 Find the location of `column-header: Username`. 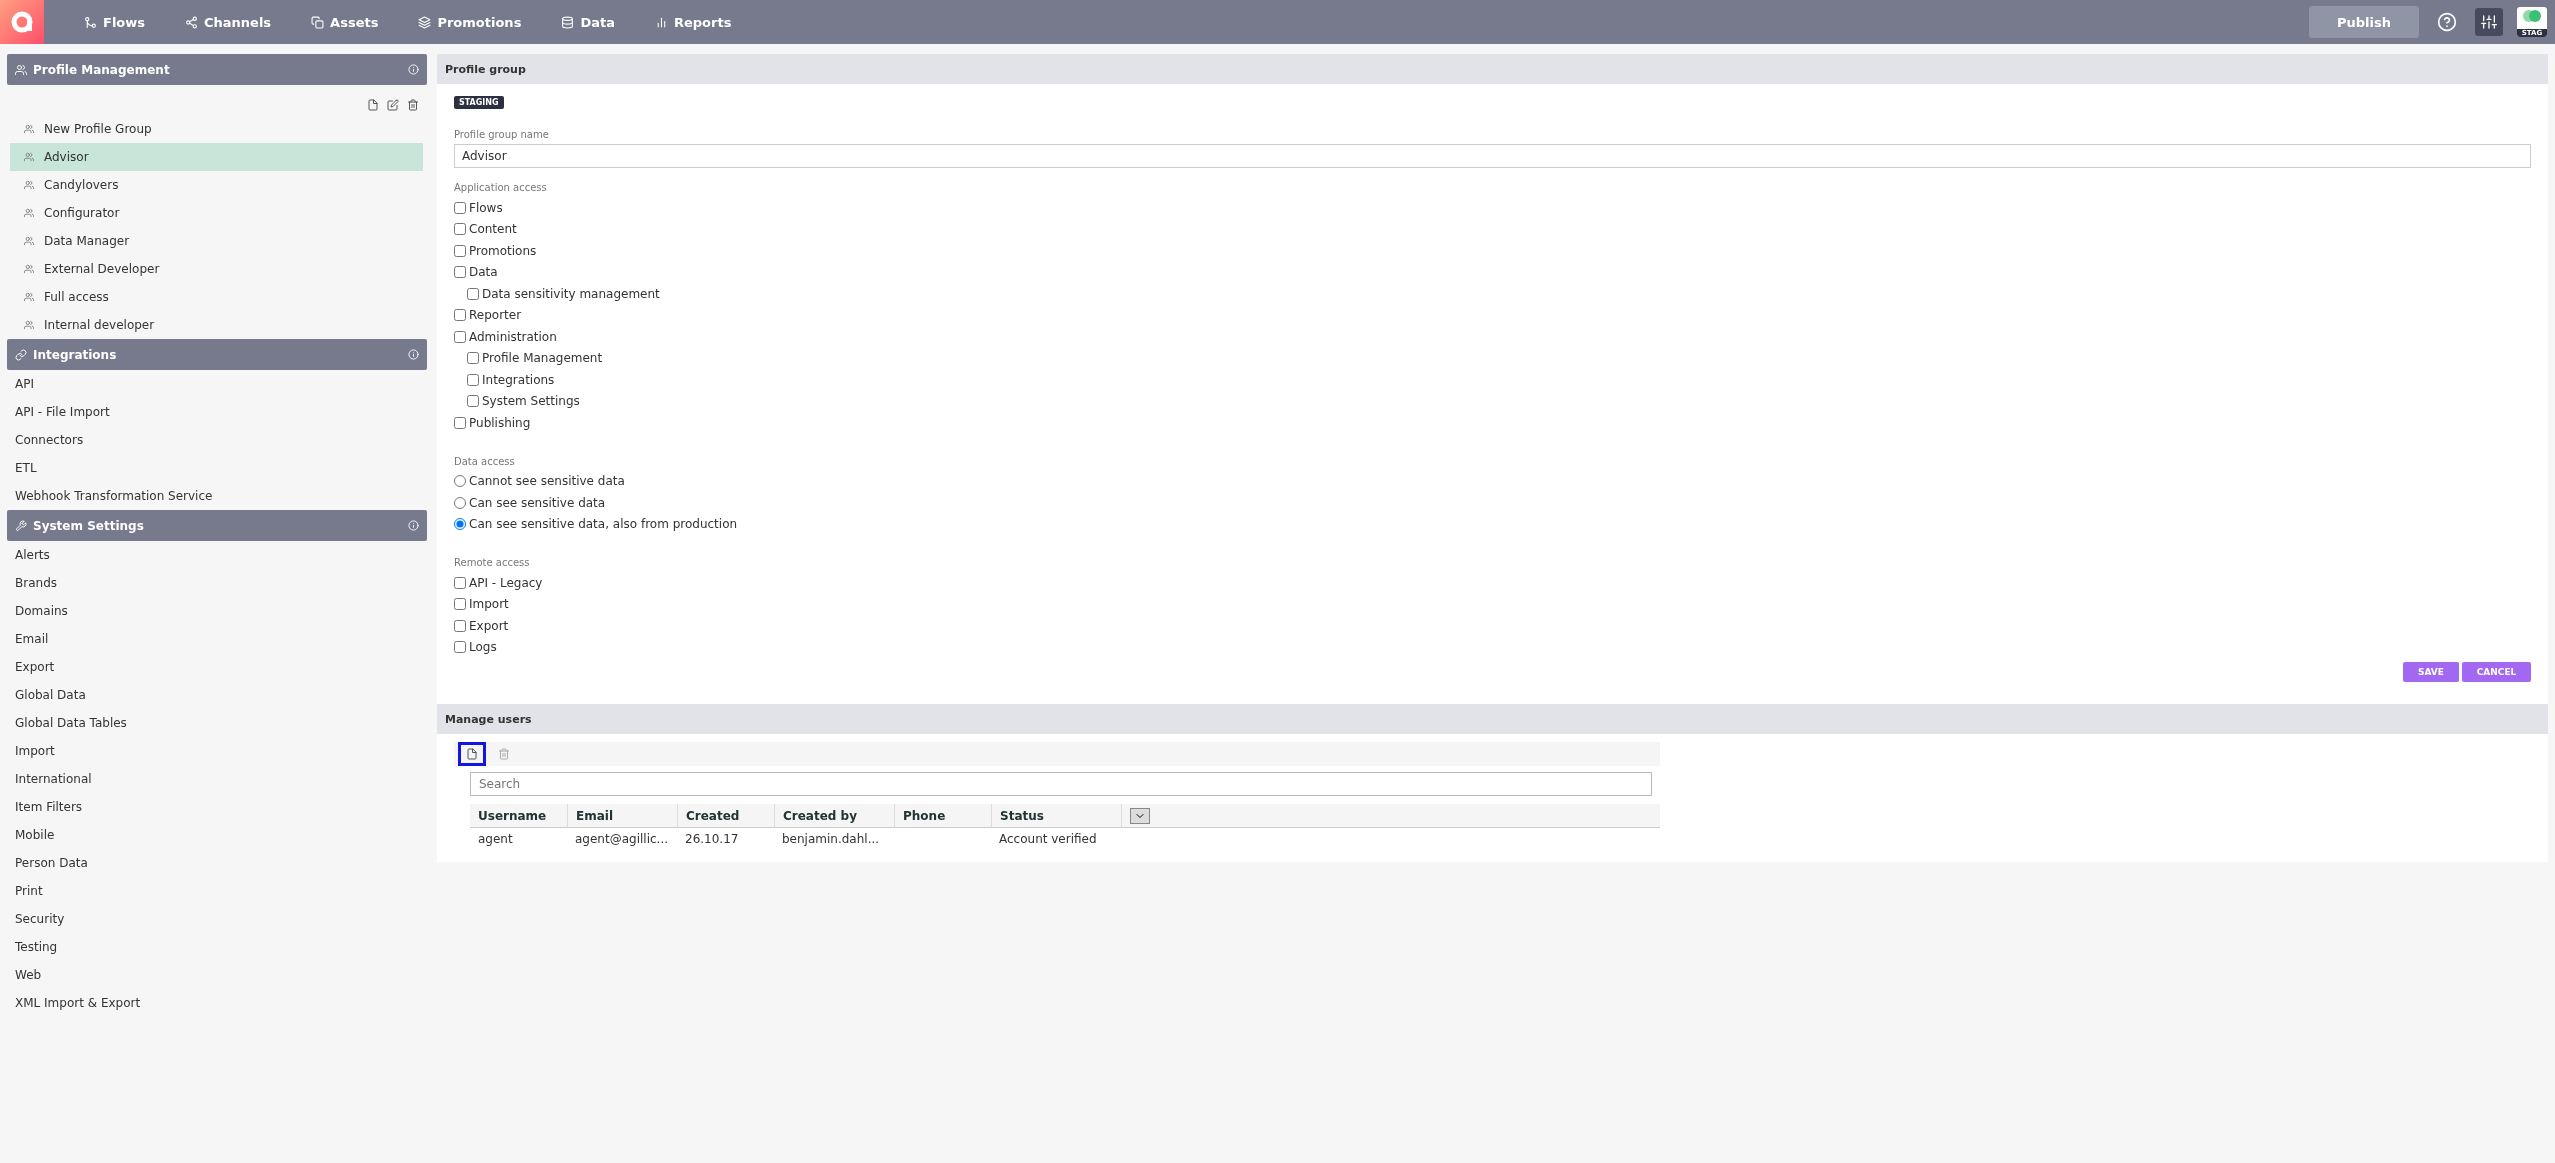

column-header: Username is located at coordinates (518, 816).